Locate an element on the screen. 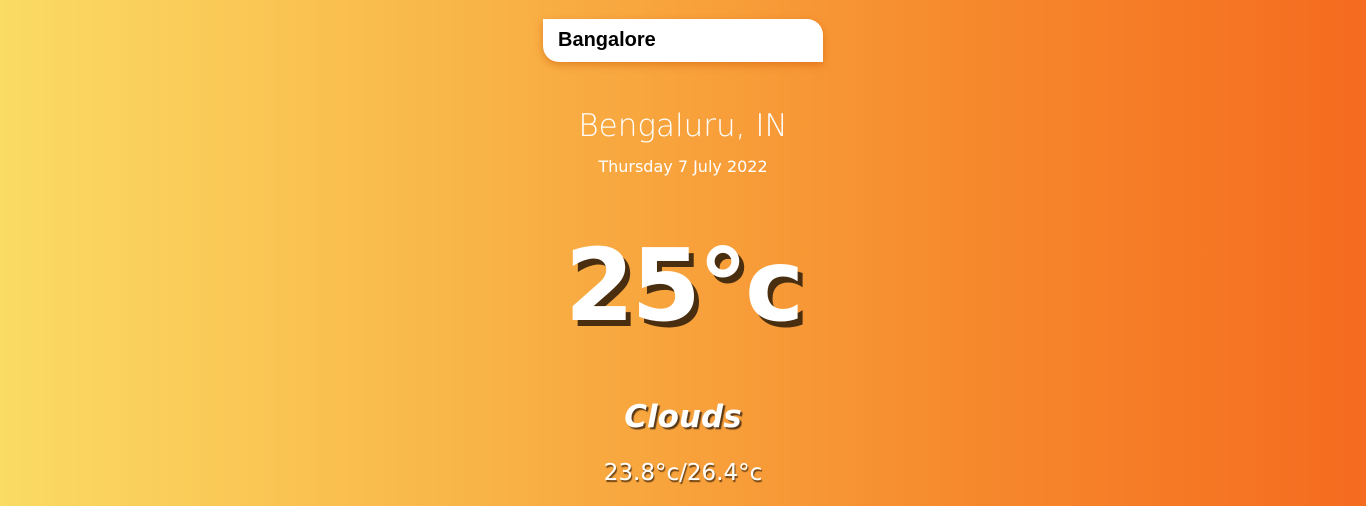 The image size is (1366, 506). location-name: Bengaluru, IN is located at coordinates (683, 126).